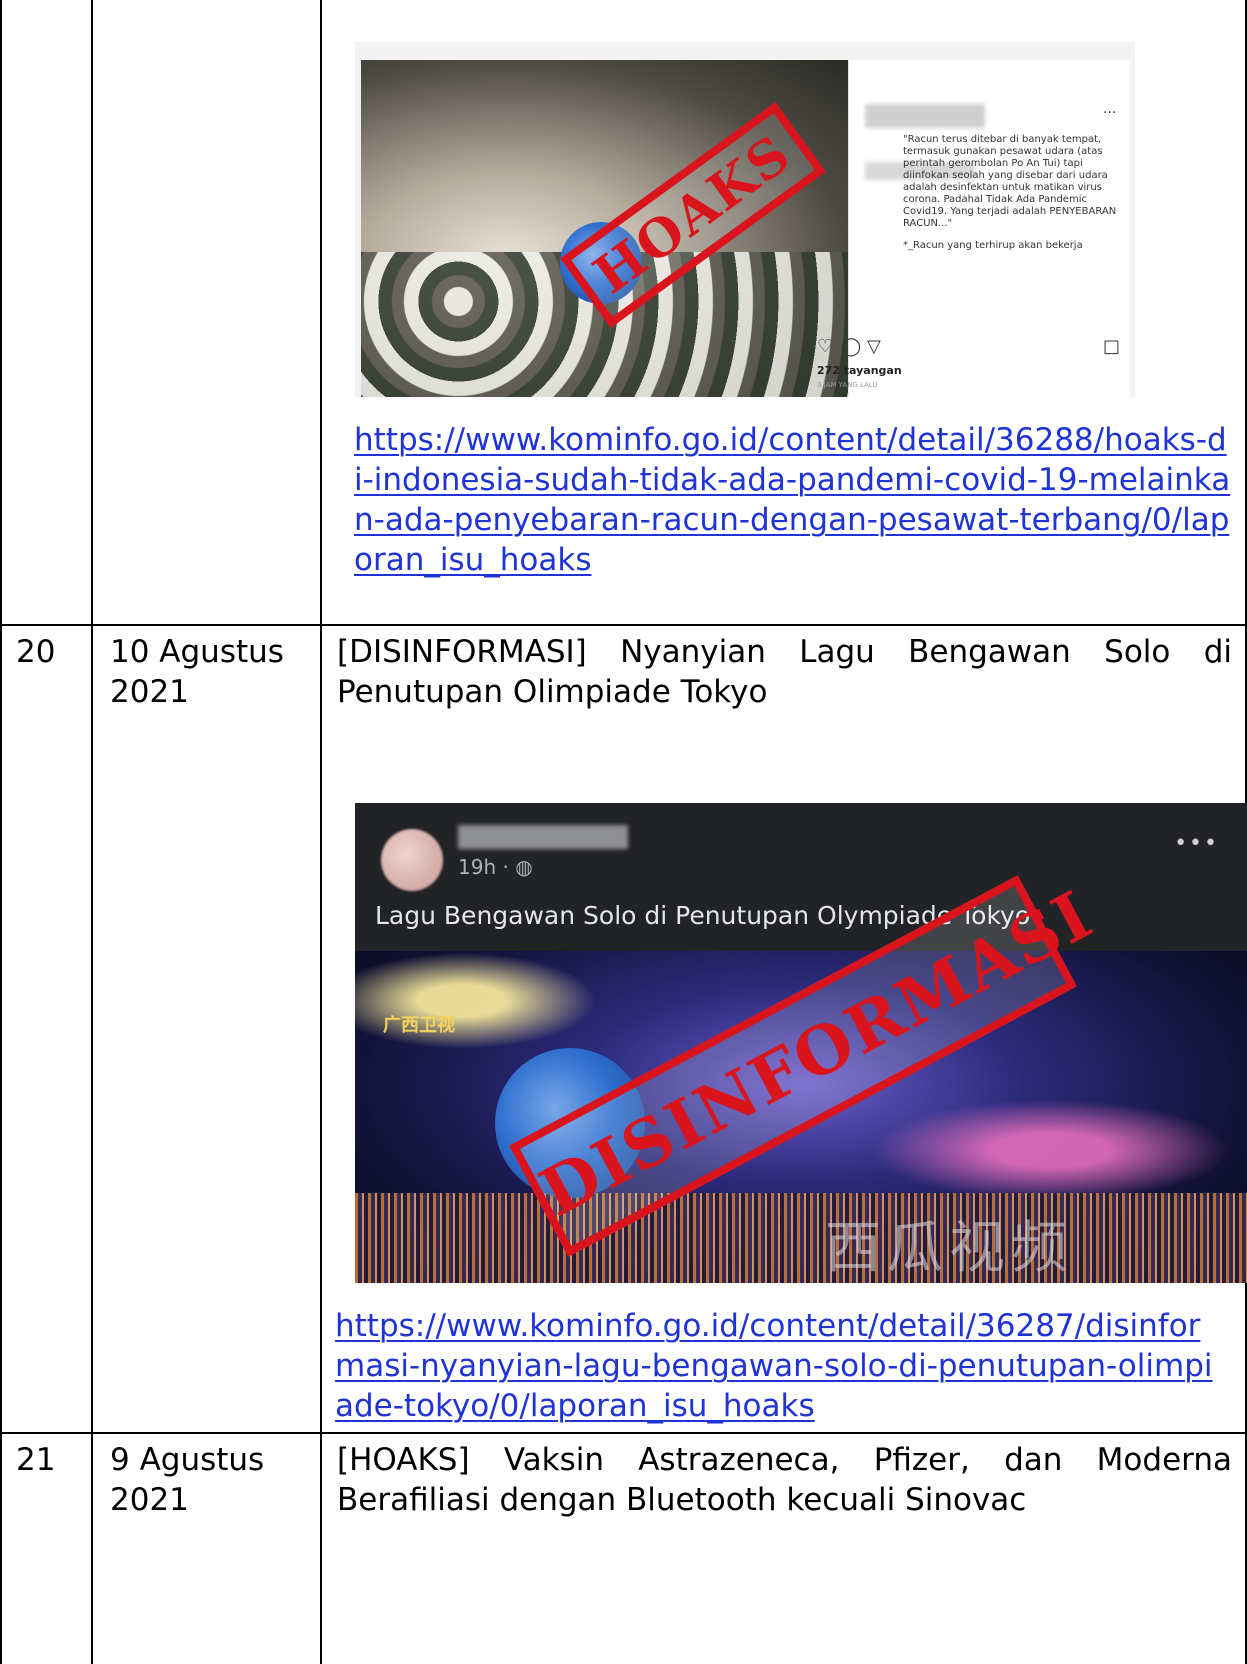 This screenshot has width=1247, height=1664. Describe the element at coordinates (859, 370) in the screenshot. I see `view-count: 272 tayangan` at that location.